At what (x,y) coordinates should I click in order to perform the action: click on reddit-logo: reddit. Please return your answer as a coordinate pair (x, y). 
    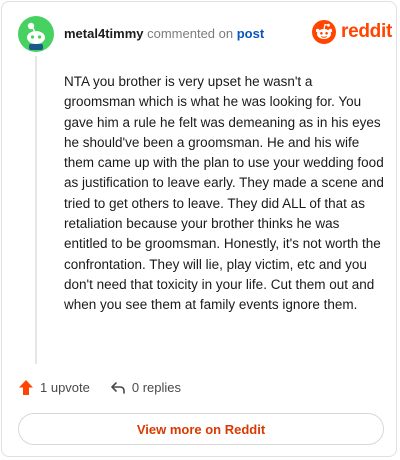
    Looking at the image, I should click on (352, 32).